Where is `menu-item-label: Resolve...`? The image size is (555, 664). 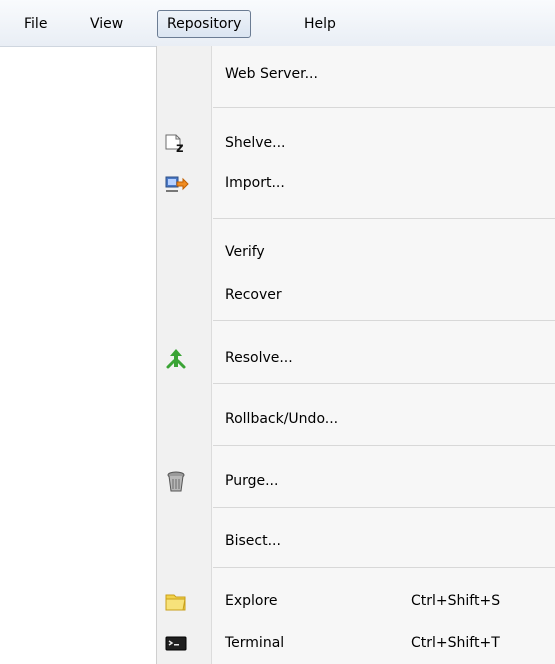 menu-item-label: Resolve... is located at coordinates (259, 358).